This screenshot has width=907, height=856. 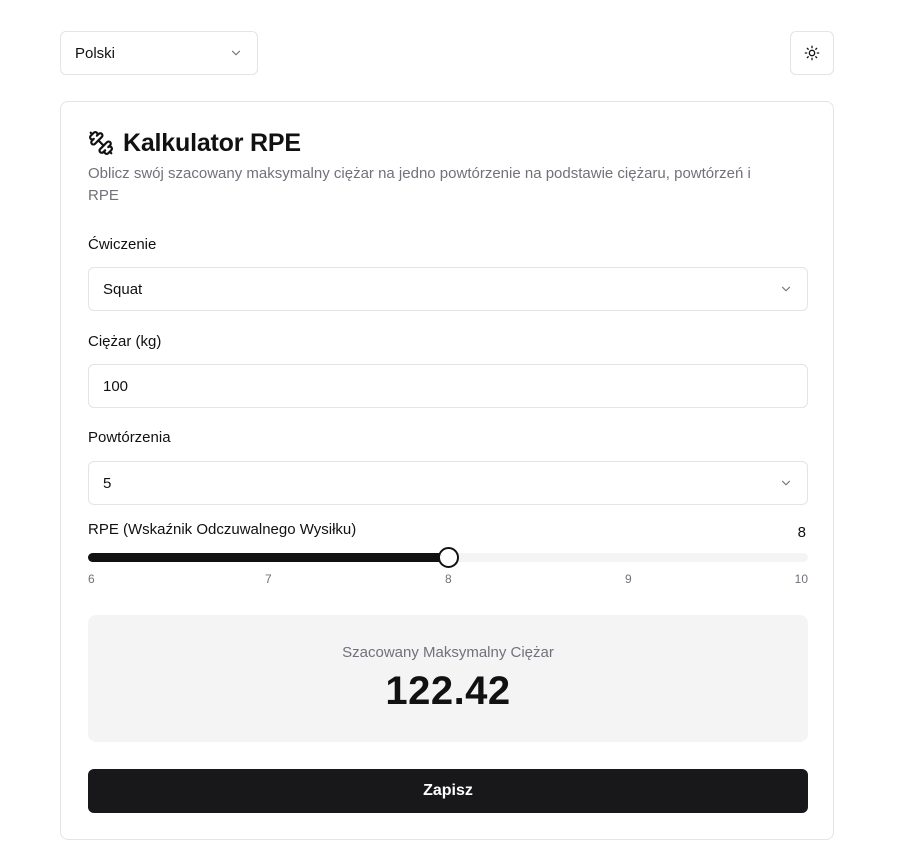 What do you see at coordinates (268, 579) in the screenshot?
I see `rpe-tick-7: 7` at bounding box center [268, 579].